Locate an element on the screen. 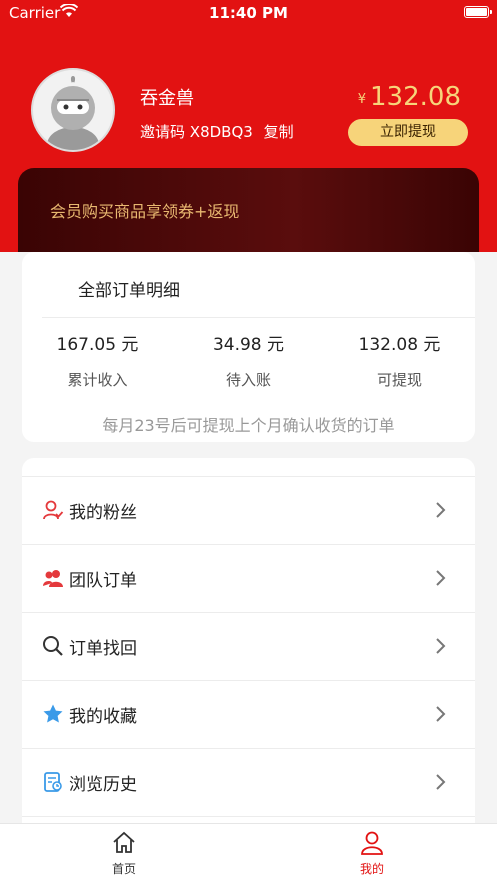 This screenshot has width=497, height=883. invite-code-row: 邀请码 X8DBQ3 复制 is located at coordinates (217, 131).